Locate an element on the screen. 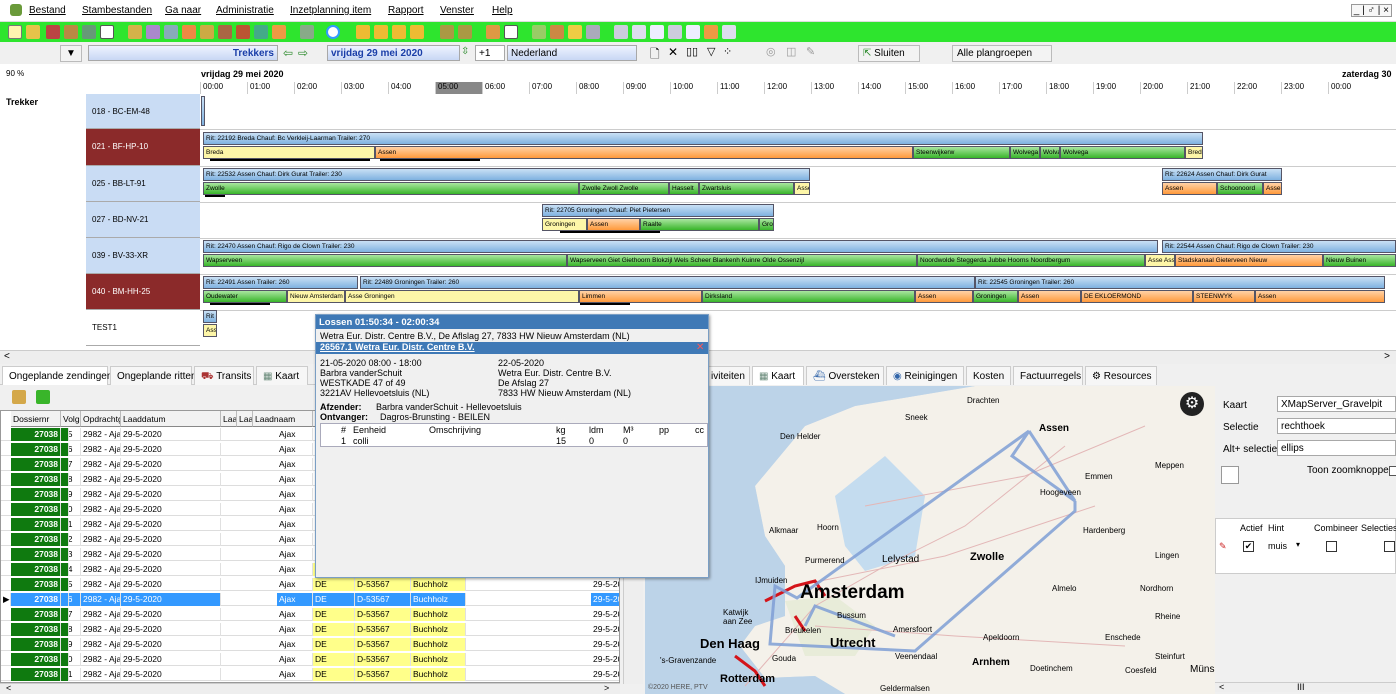 This screenshot has height=694, width=1396. scroll-right-icon: > is located at coordinates (1387, 356).